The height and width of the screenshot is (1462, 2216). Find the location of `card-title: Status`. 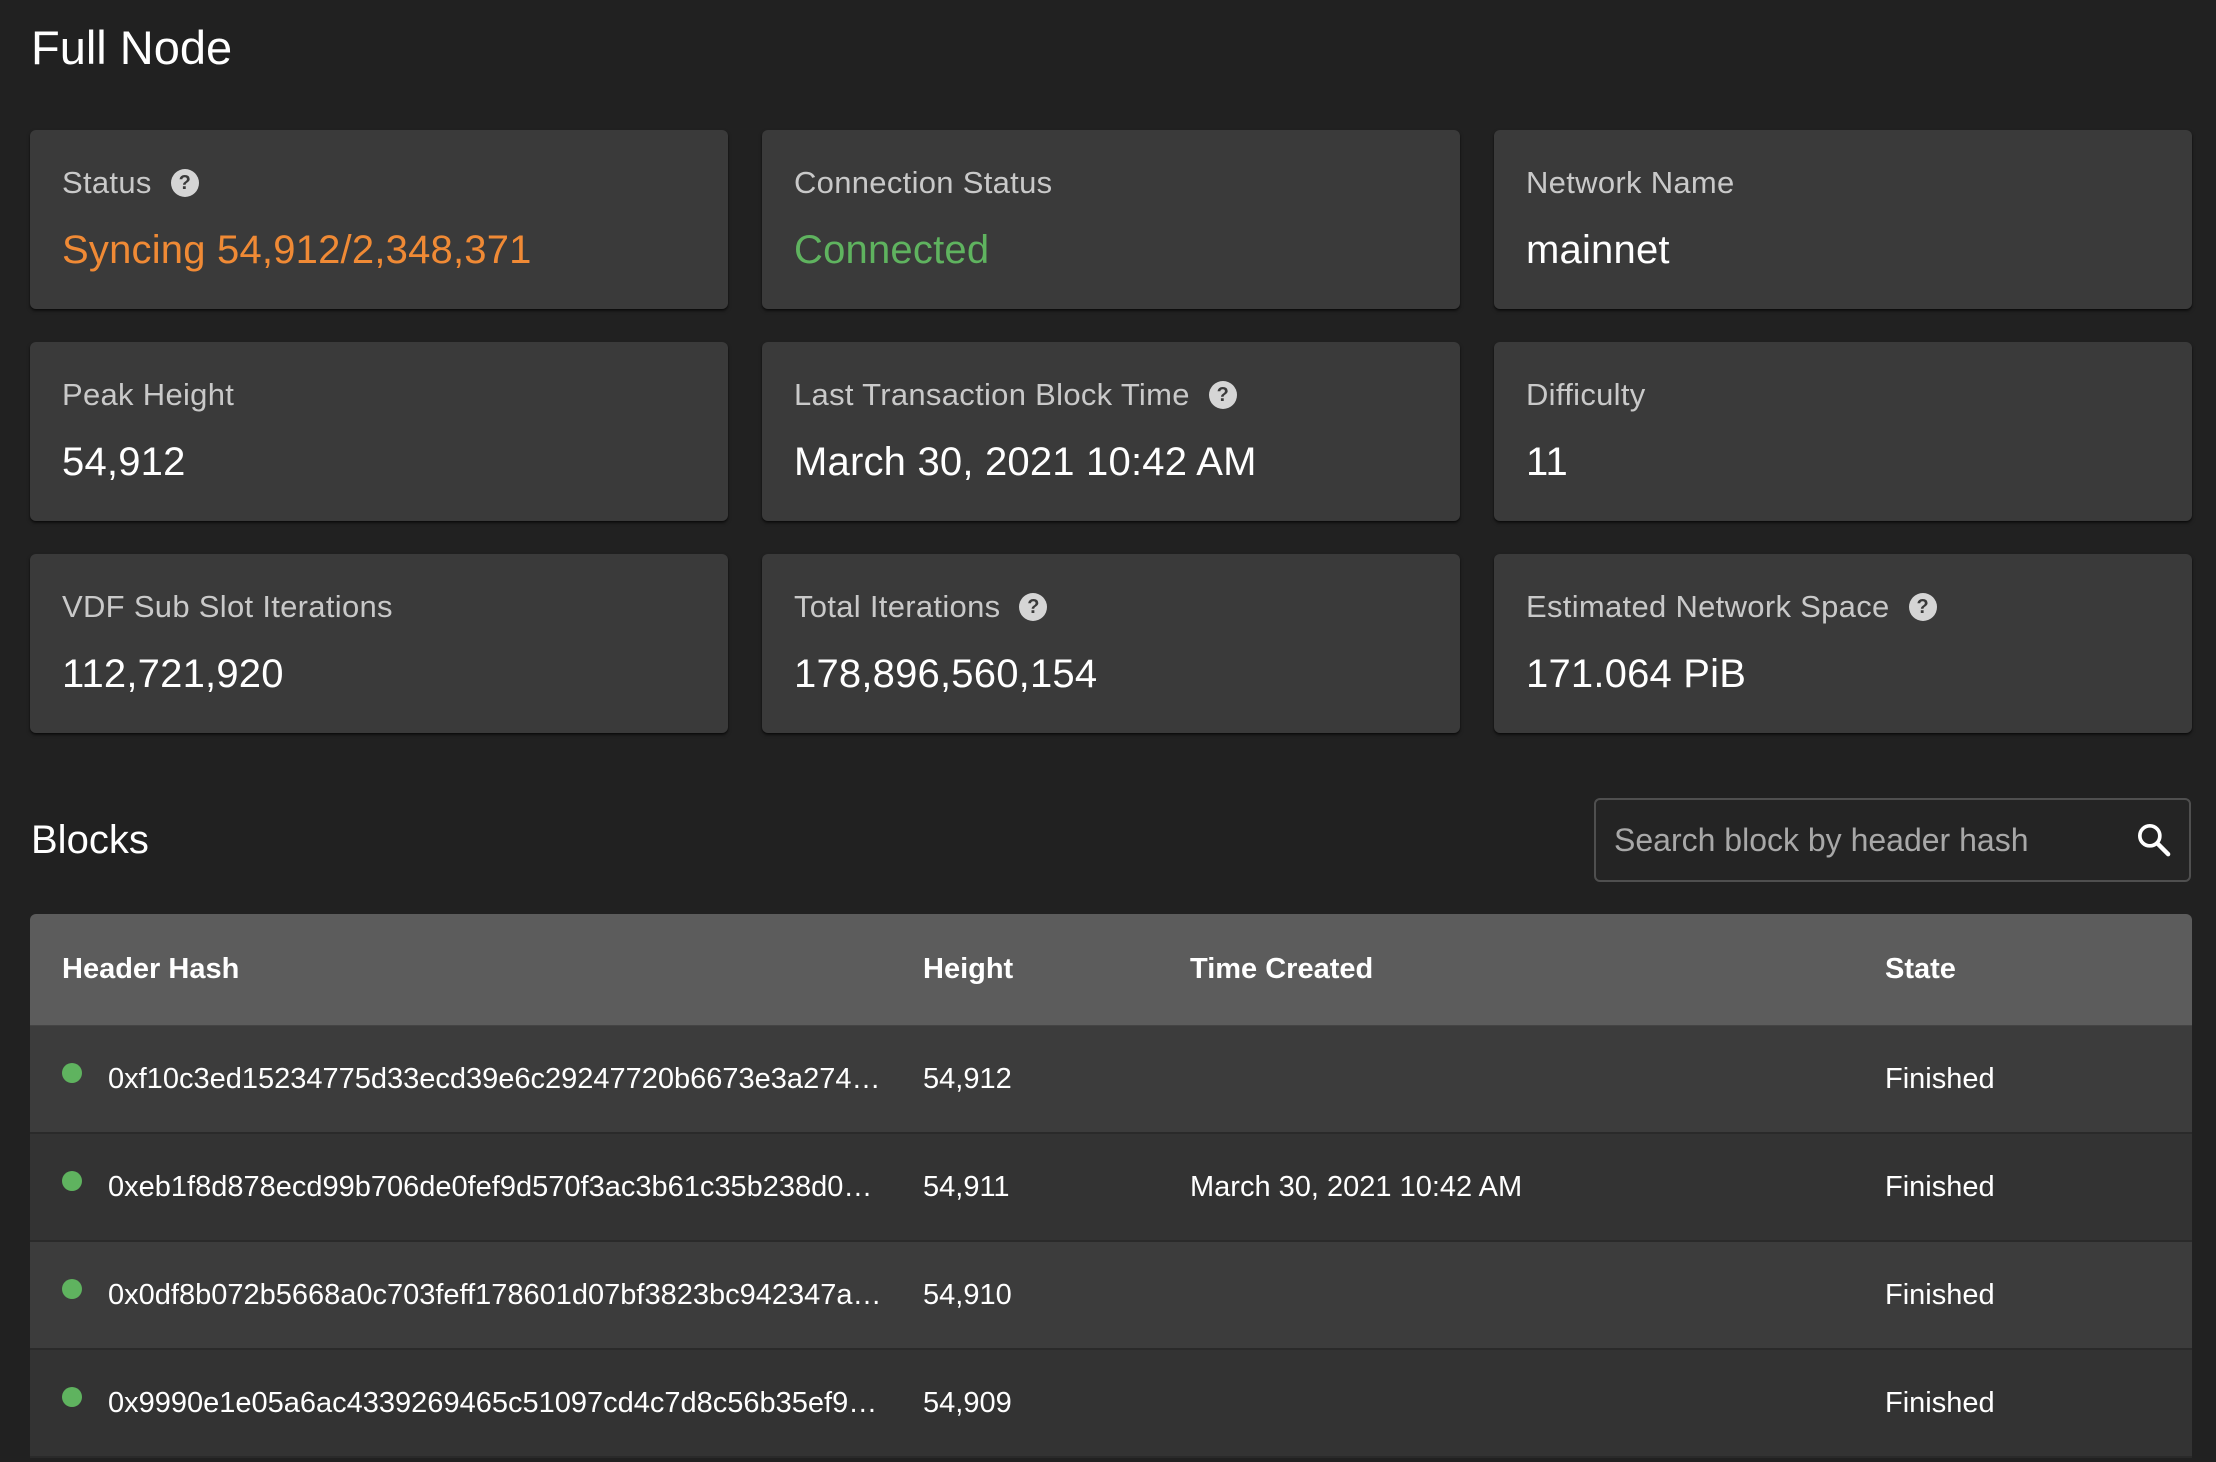

card-title: Status is located at coordinates (107, 182).